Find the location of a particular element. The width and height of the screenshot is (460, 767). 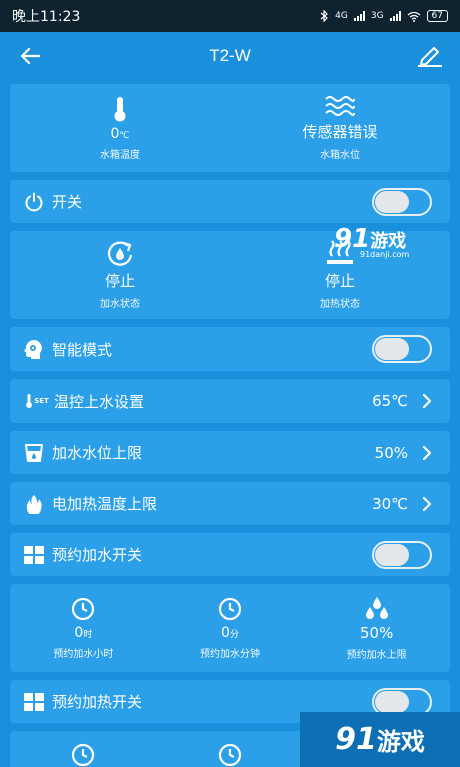

pencil-icon is located at coordinates (429, 57).